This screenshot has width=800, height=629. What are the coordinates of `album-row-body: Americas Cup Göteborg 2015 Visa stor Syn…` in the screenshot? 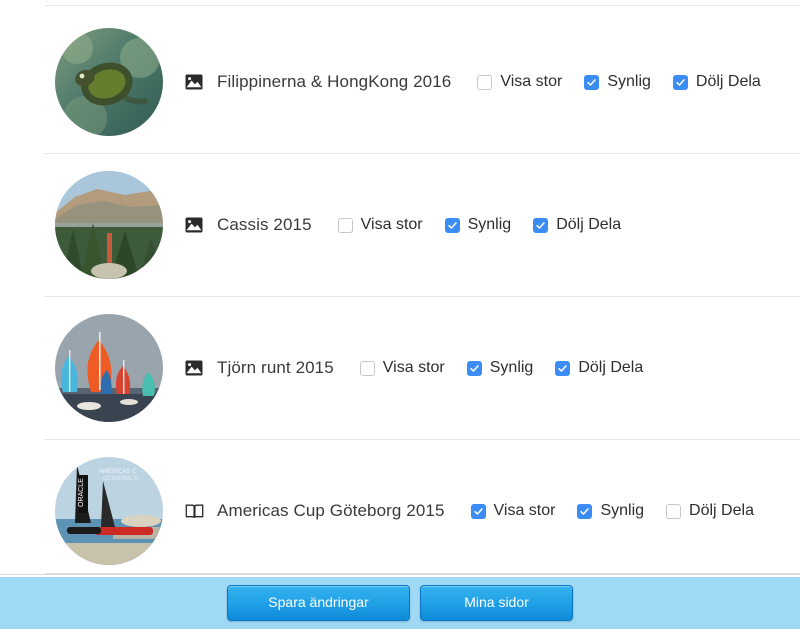 It's located at (468, 511).